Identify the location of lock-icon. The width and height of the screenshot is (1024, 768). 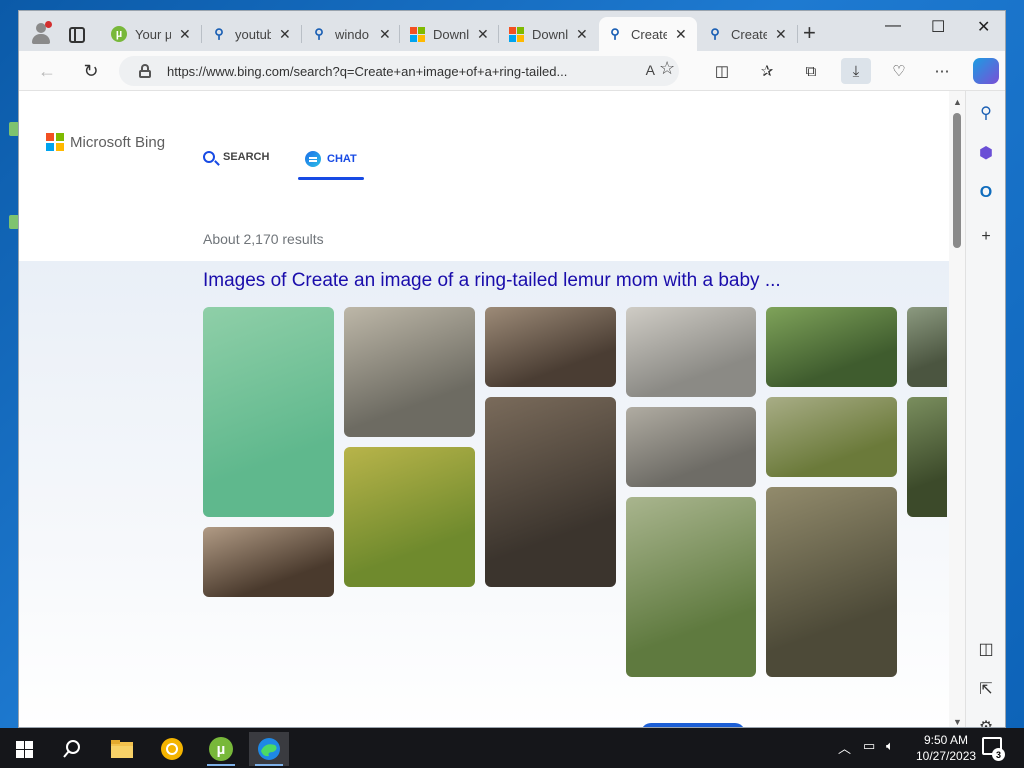
(145, 71).